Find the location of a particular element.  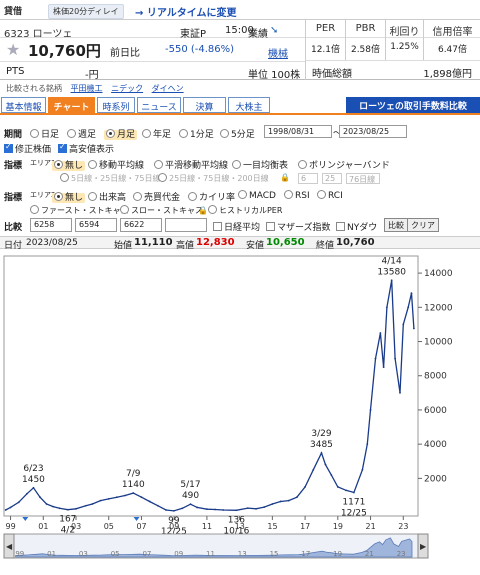

area1-bollinger: ボリンジャーバンド is located at coordinates (344, 164).